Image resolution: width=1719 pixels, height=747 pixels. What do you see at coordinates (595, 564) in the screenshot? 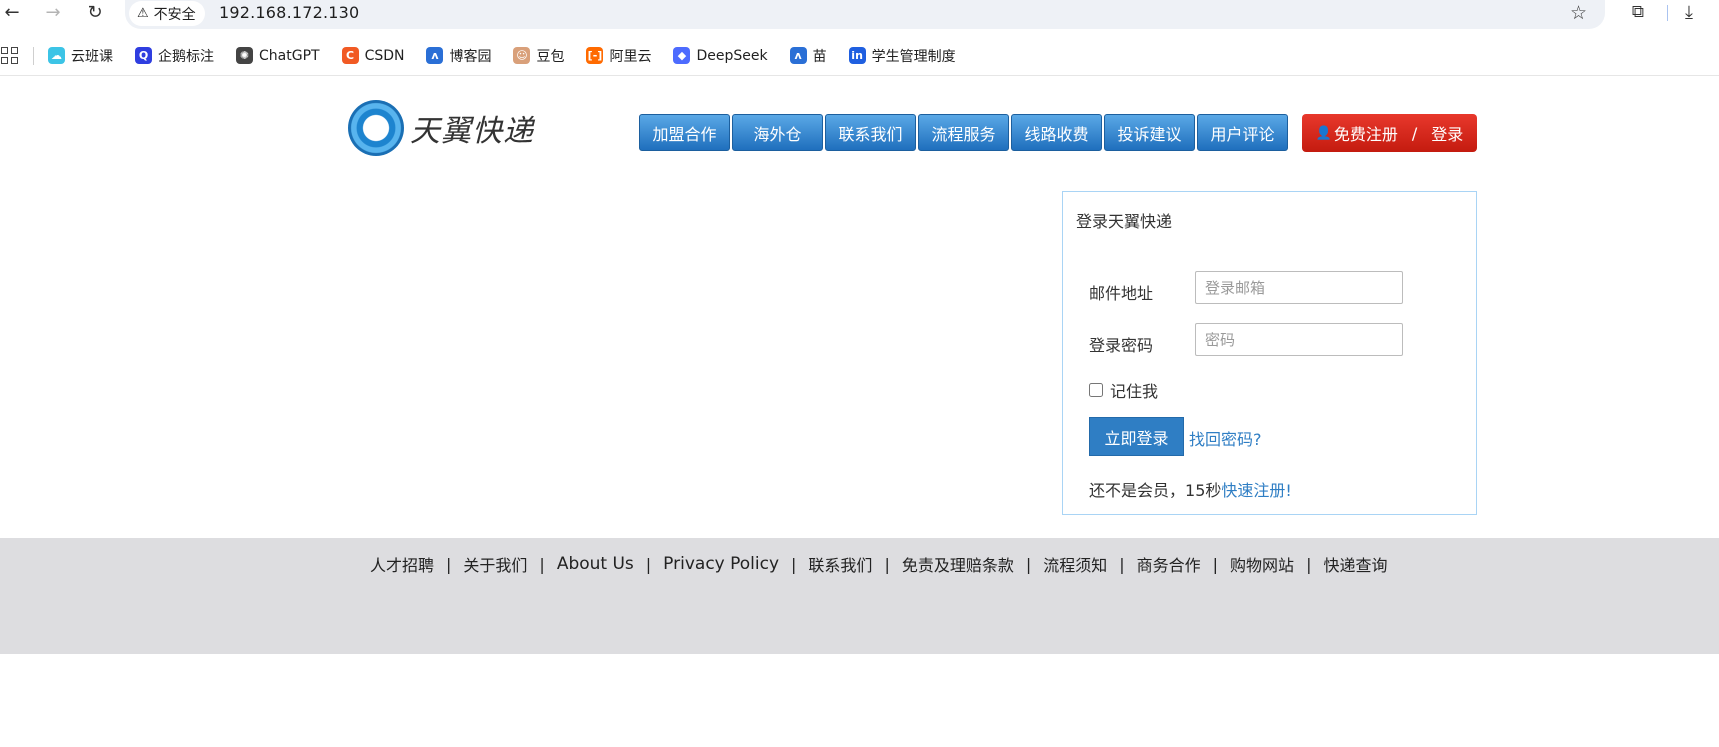
I see `footer-link: About Us` at bounding box center [595, 564].